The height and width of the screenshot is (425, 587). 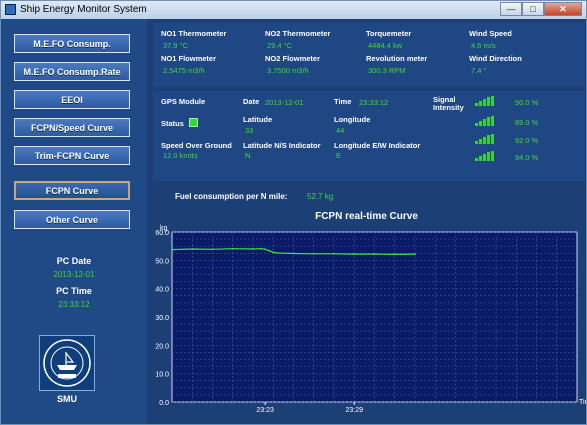 What do you see at coordinates (582, 402) in the screenshot?
I see `x-axis-label: Time` at bounding box center [582, 402].